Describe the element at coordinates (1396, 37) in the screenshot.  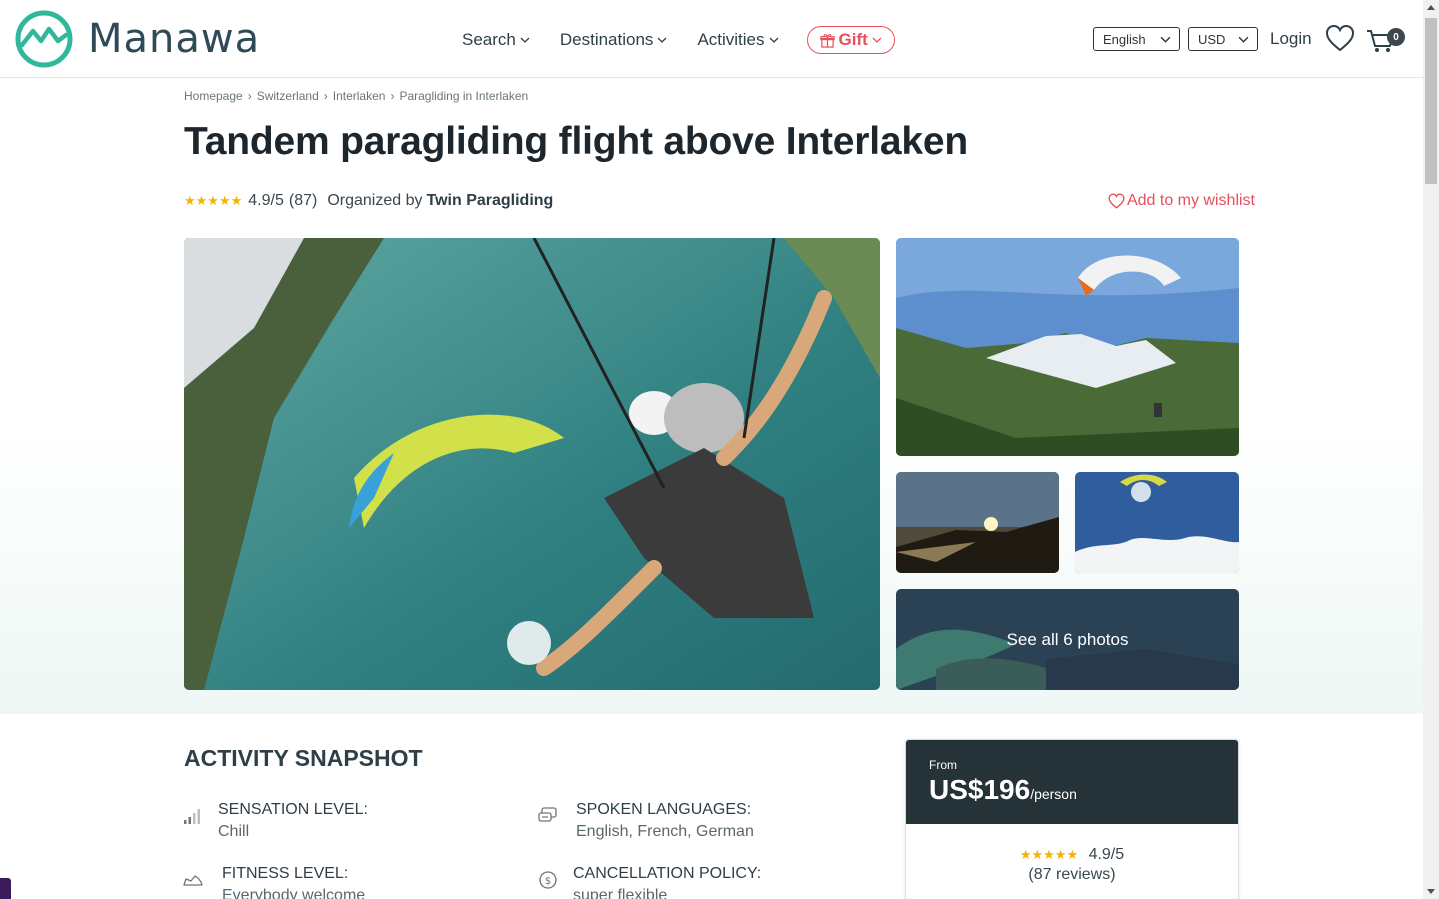
I see `cart-count-badge: 0` at that location.